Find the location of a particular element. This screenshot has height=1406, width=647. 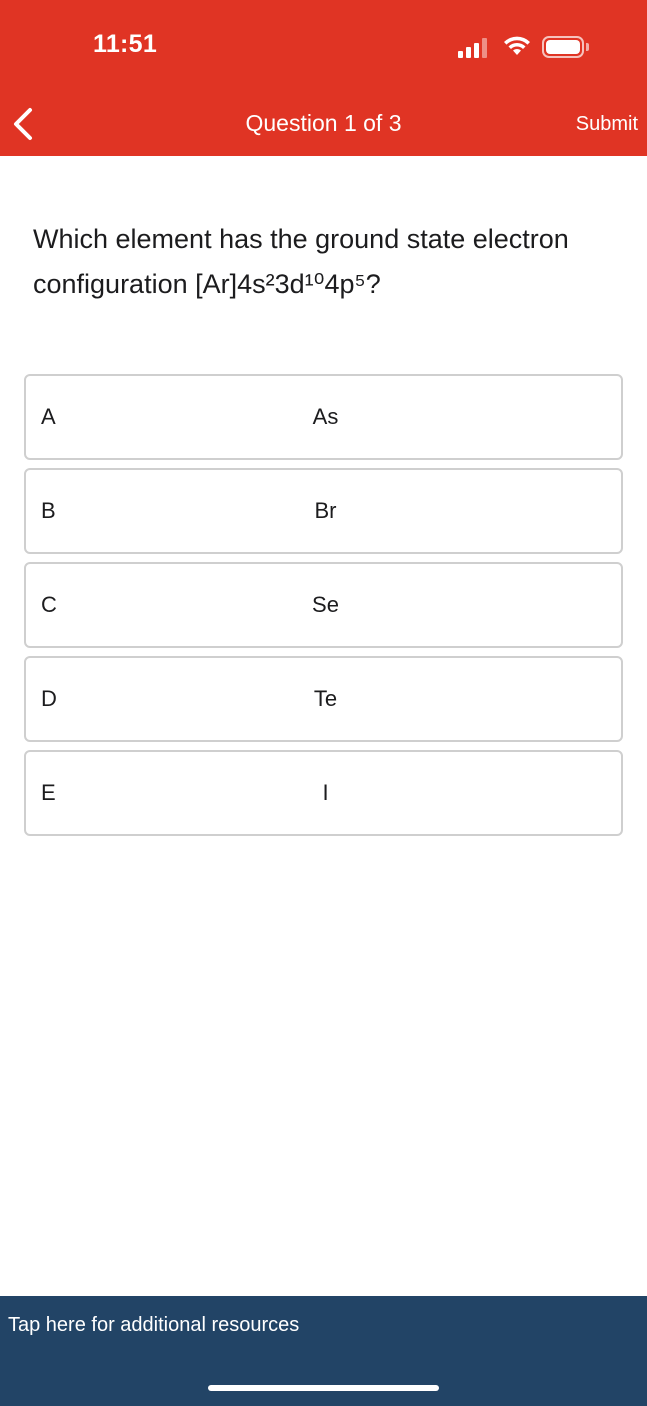

signal-icon is located at coordinates (475, 48).